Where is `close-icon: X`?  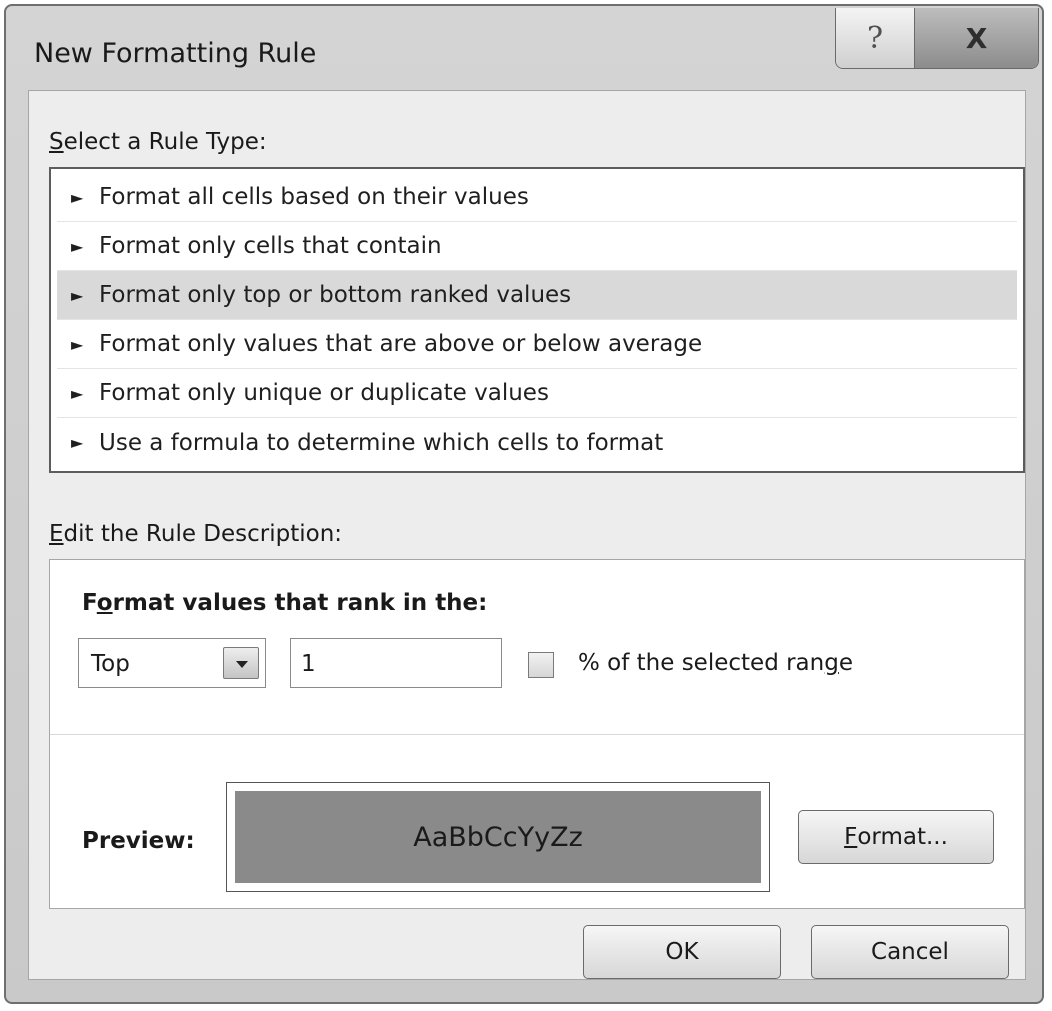 close-icon: X is located at coordinates (976, 38).